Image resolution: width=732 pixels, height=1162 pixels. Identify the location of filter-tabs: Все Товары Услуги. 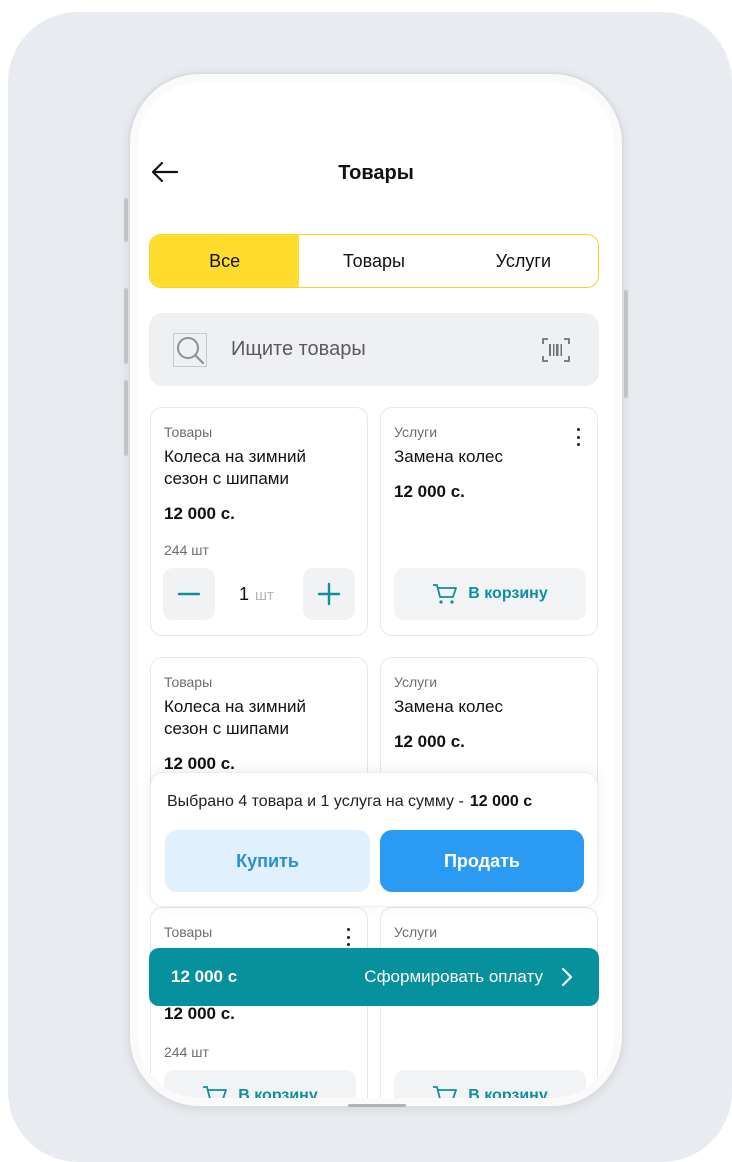
(374, 261).